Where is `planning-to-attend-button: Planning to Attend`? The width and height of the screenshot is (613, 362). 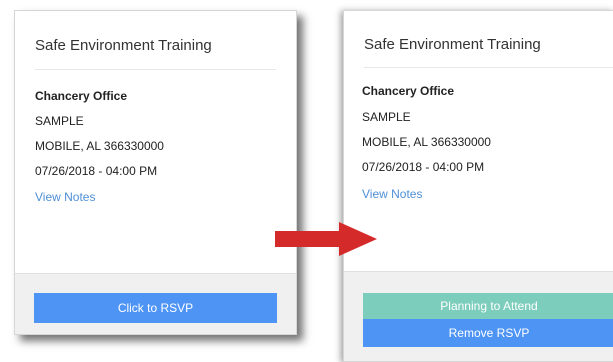
planning-to-attend-button: Planning to Attend is located at coordinates (488, 306).